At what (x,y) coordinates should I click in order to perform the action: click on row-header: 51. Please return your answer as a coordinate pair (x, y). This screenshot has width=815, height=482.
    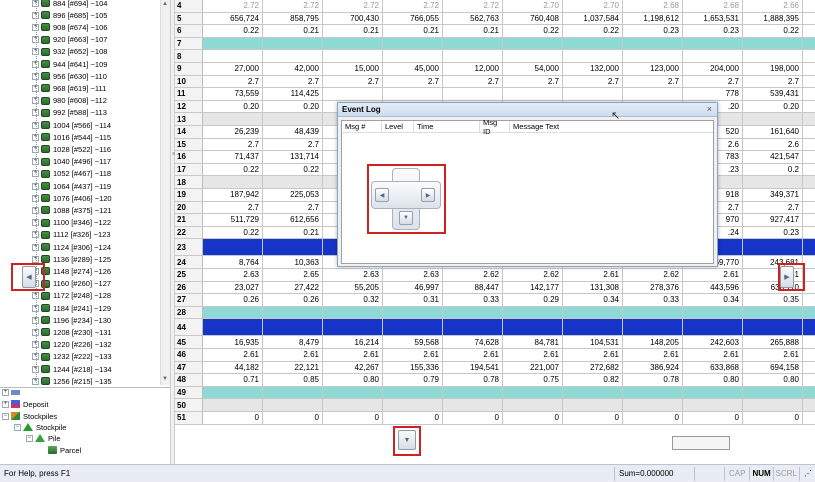
    Looking at the image, I should click on (189, 418).